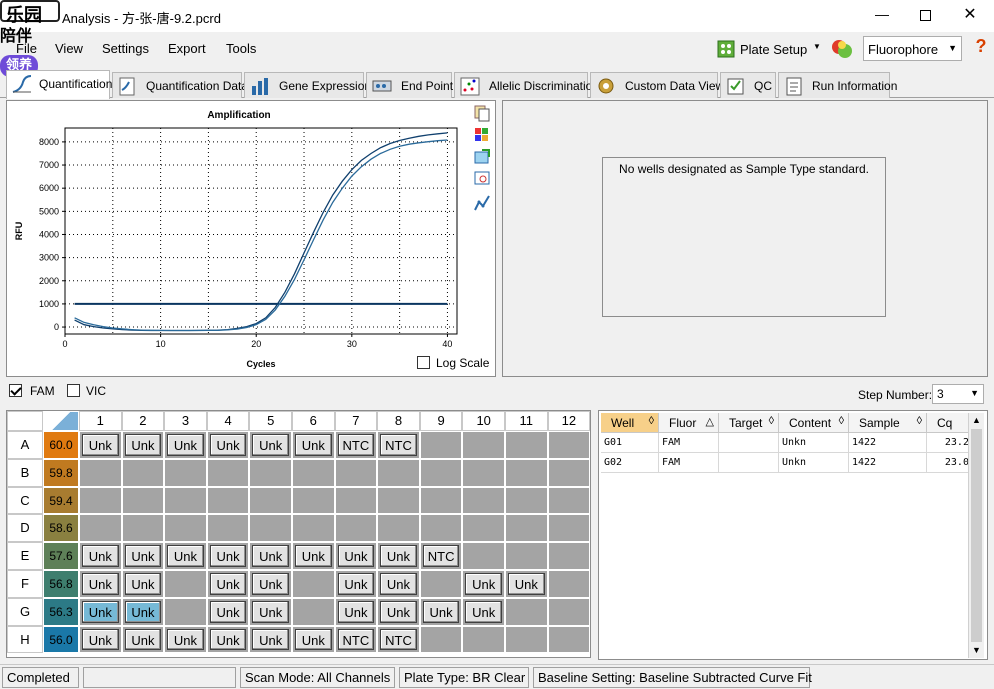 This screenshot has width=994, height=689. Describe the element at coordinates (441, 500) in the screenshot. I see `well-C9` at that location.